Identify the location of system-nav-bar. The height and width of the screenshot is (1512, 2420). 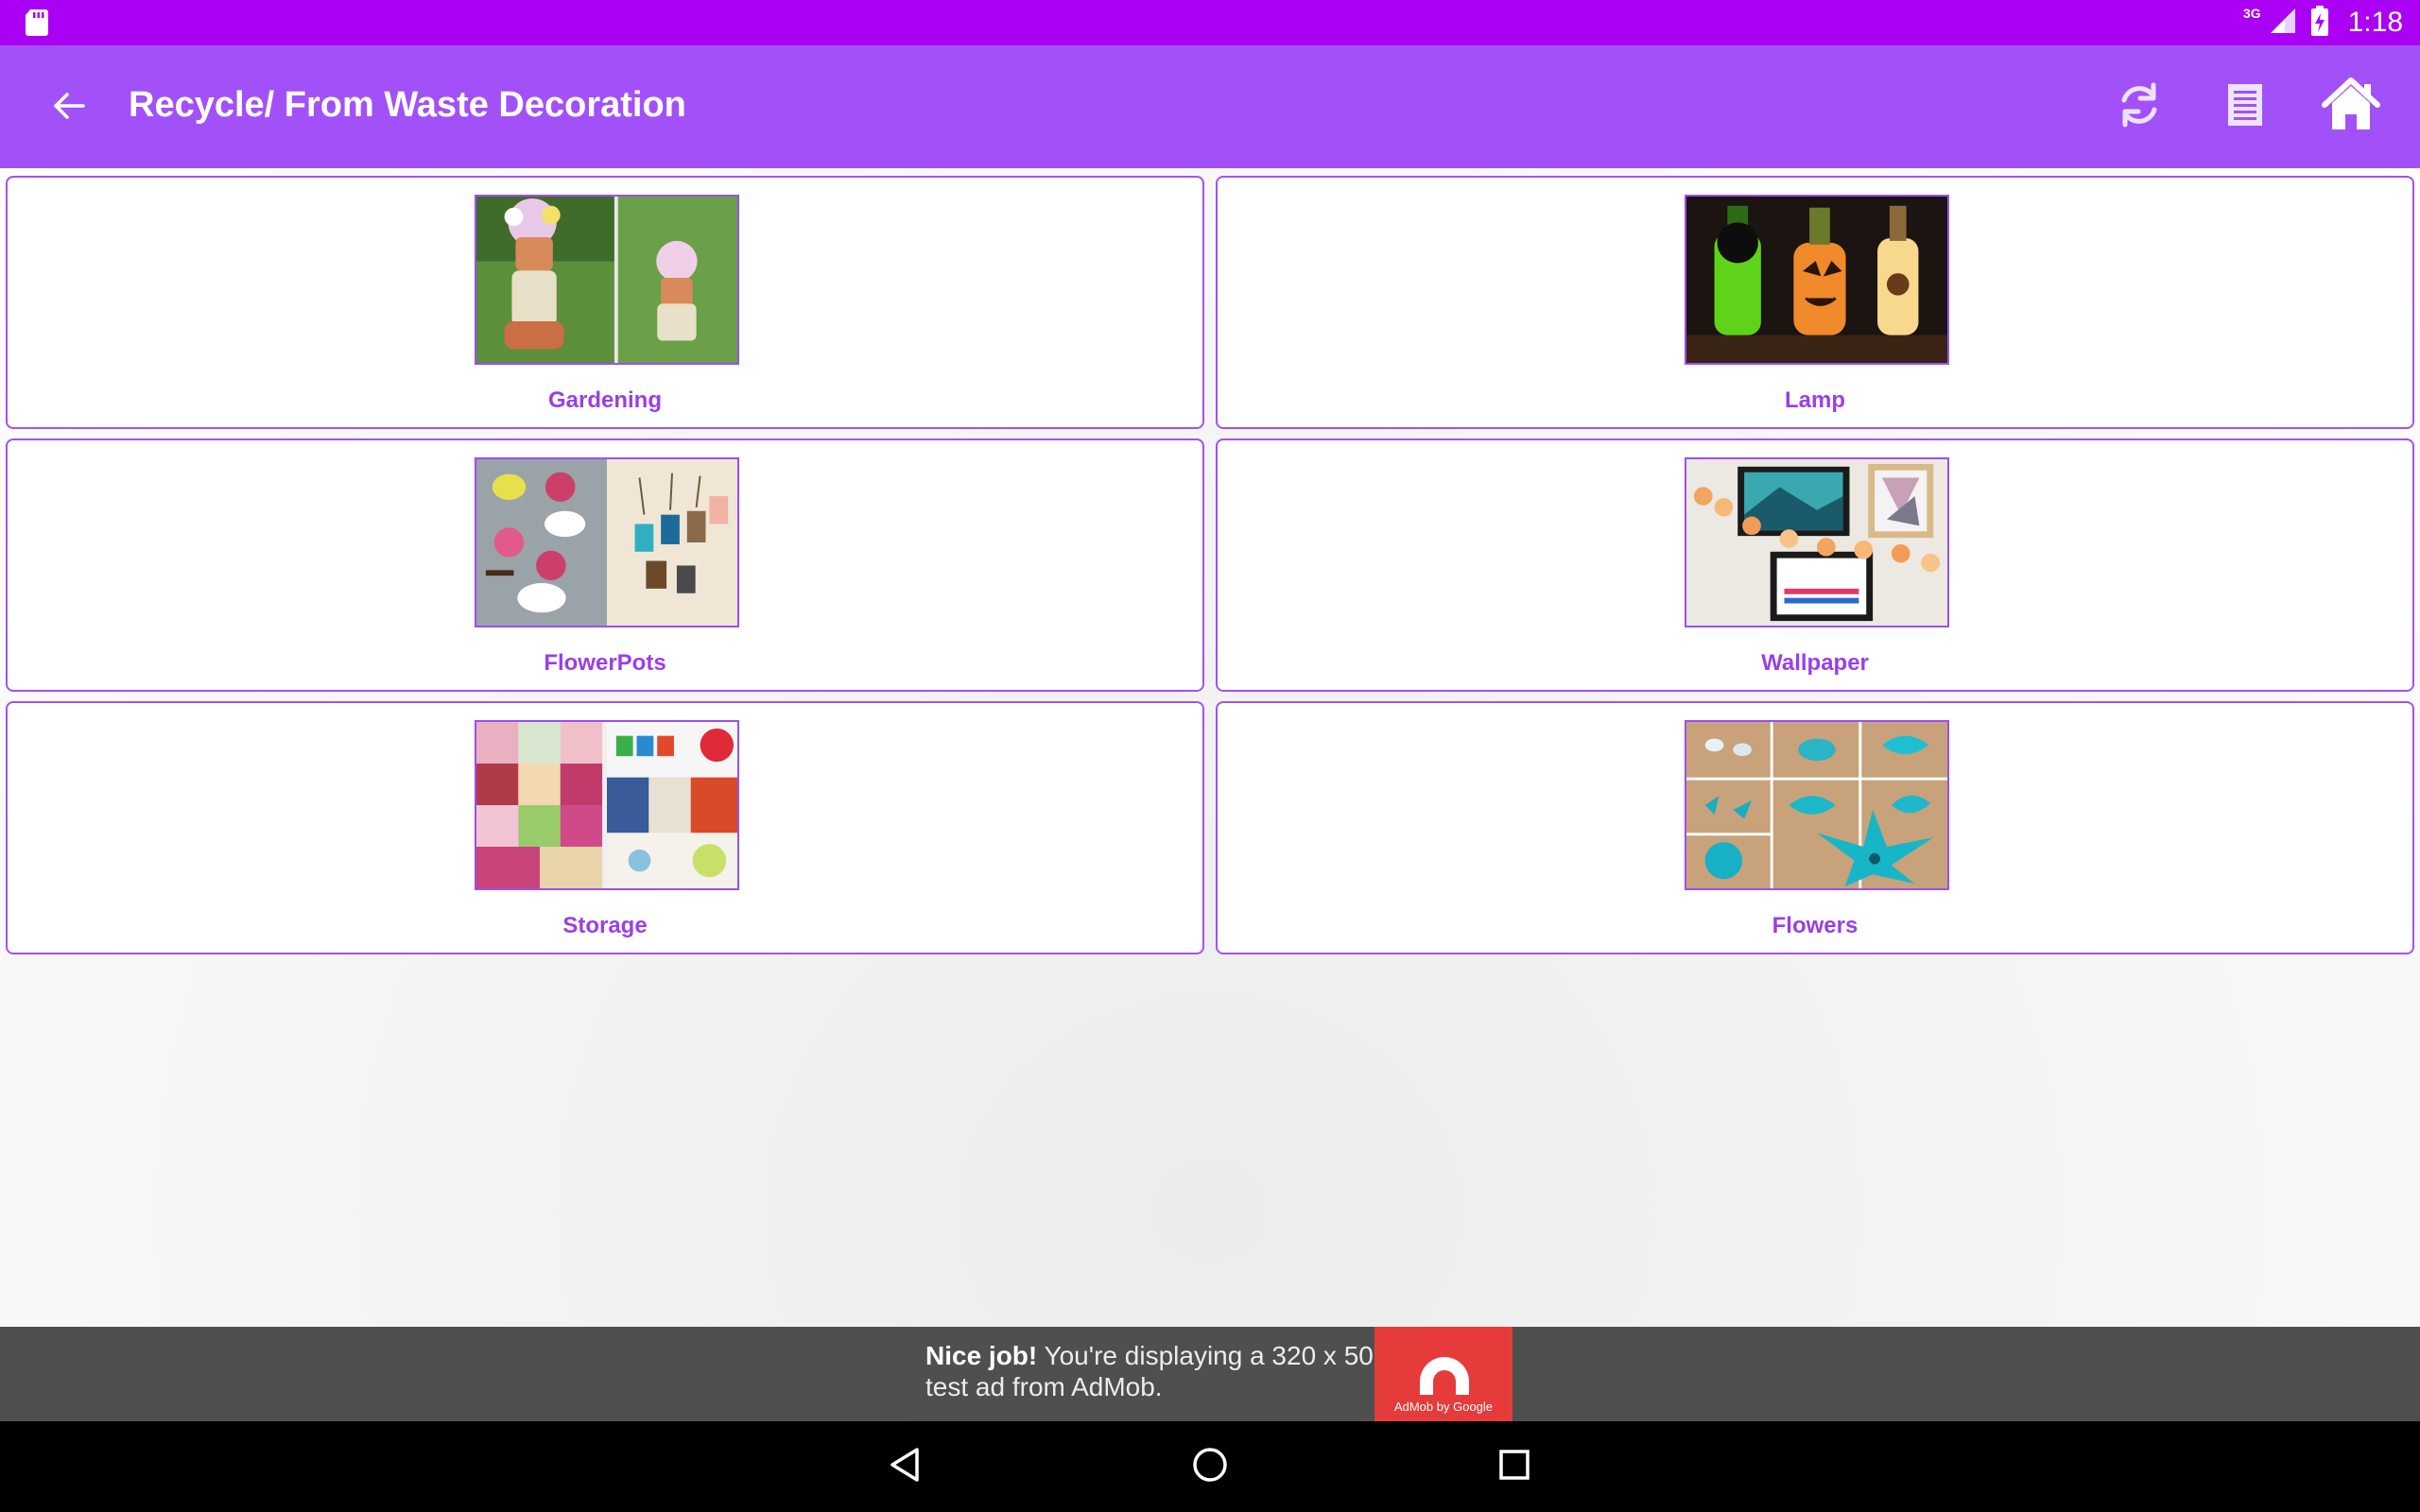
(1210, 1466).